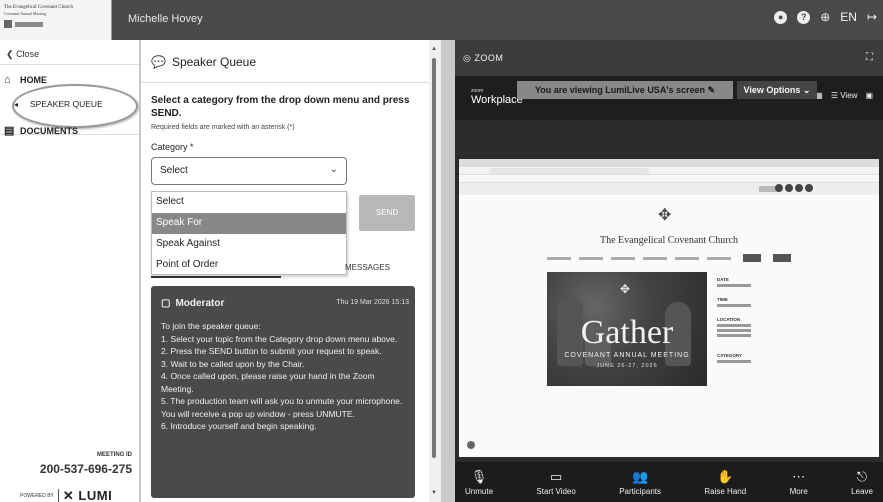 The width and height of the screenshot is (883, 502). Describe the element at coordinates (729, 319) in the screenshot. I see `info-label: LOCATION` at that location.